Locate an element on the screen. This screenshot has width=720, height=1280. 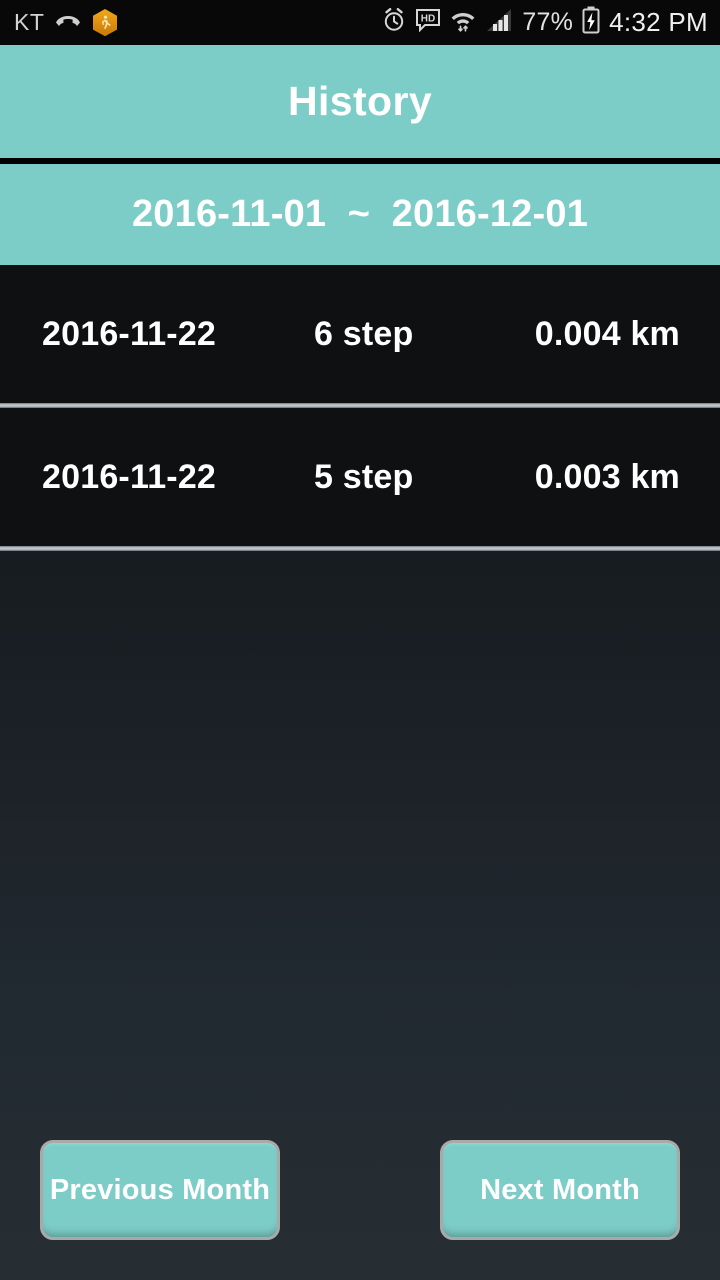
date-range-label: 2016-11-01 ~ 2016-12-01 is located at coordinates (360, 214).